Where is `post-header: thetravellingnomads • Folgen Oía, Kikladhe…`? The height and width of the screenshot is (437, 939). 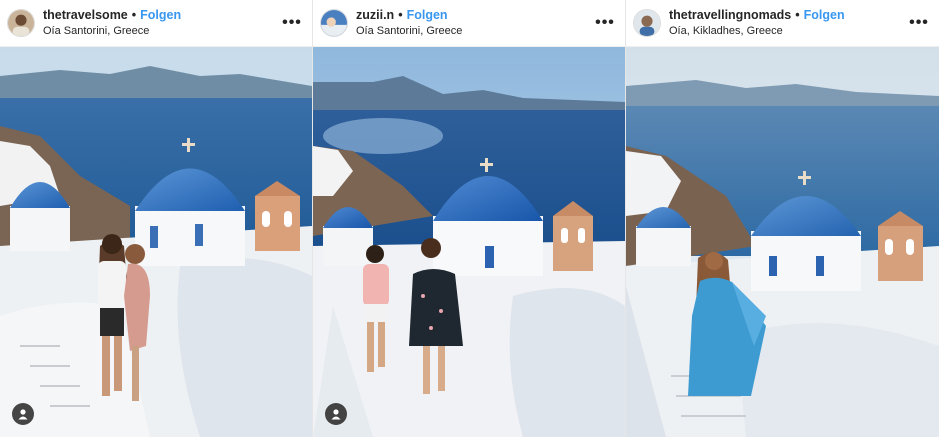
post-header: thetravellingnomads • Folgen Oía, Kikladhe… is located at coordinates (782, 23).